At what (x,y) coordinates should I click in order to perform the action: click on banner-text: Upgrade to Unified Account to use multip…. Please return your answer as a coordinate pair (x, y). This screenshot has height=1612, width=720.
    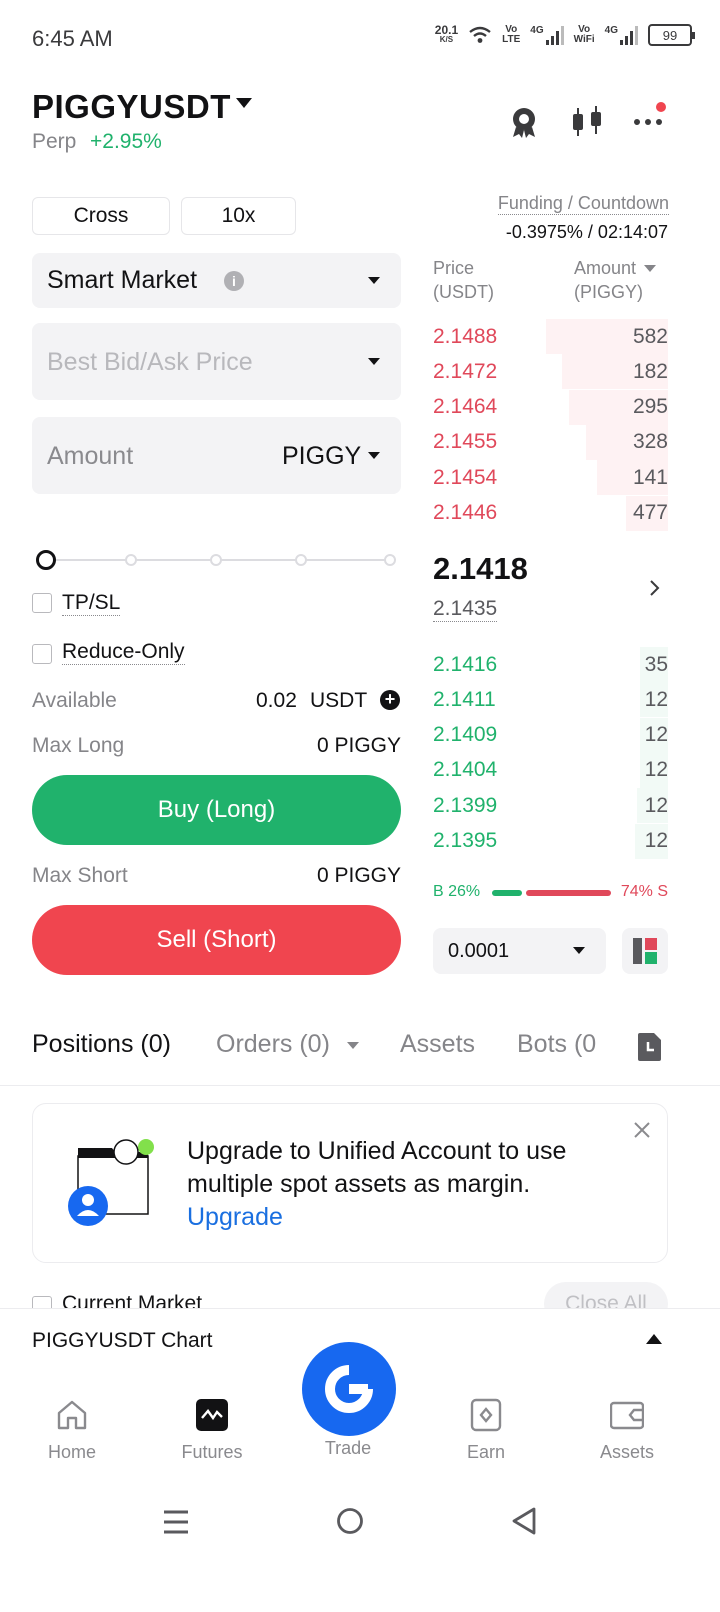
    Looking at the image, I should click on (377, 1167).